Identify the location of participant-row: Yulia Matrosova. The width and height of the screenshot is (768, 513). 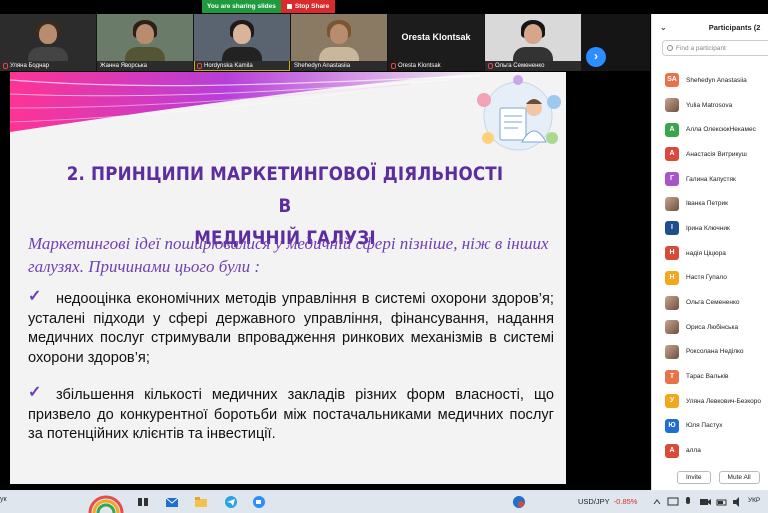
(710, 105).